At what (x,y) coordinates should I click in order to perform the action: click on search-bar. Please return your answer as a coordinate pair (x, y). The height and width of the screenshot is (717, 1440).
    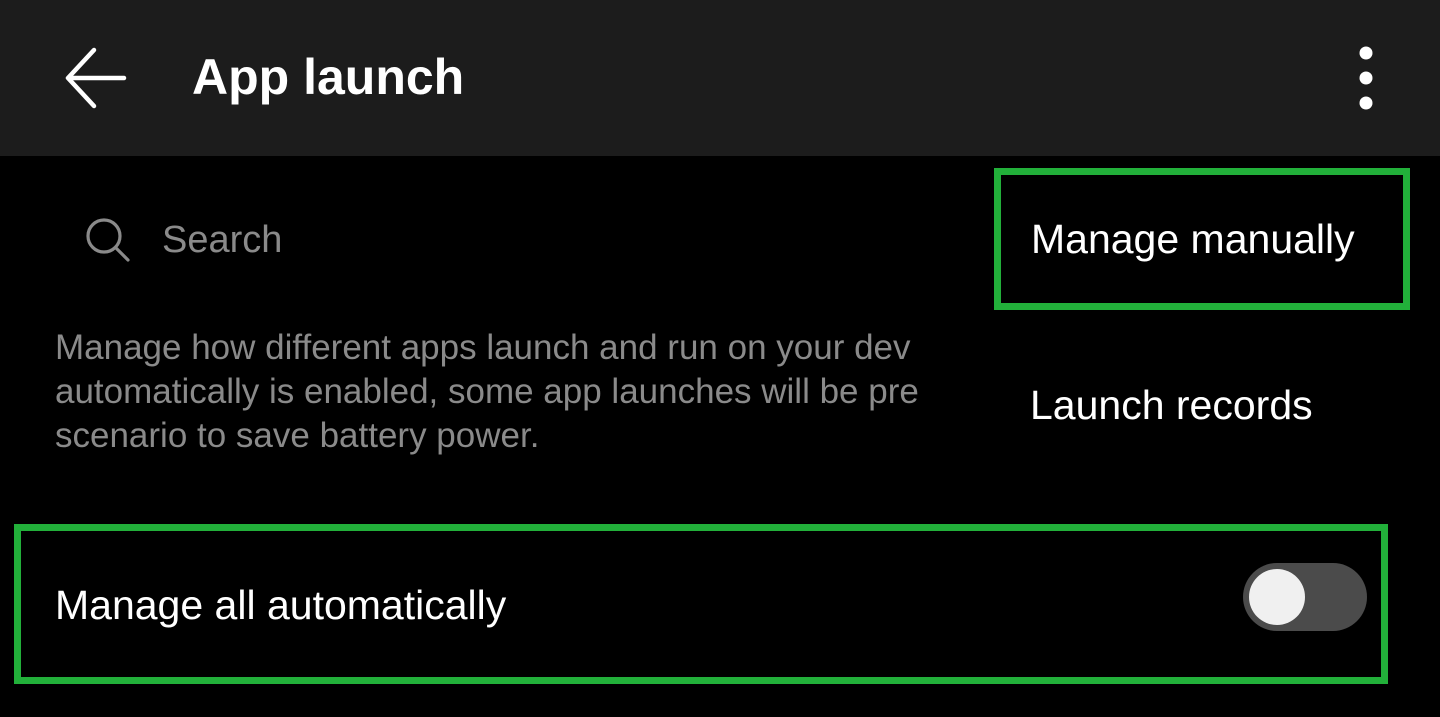
    Looking at the image, I should click on (530, 240).